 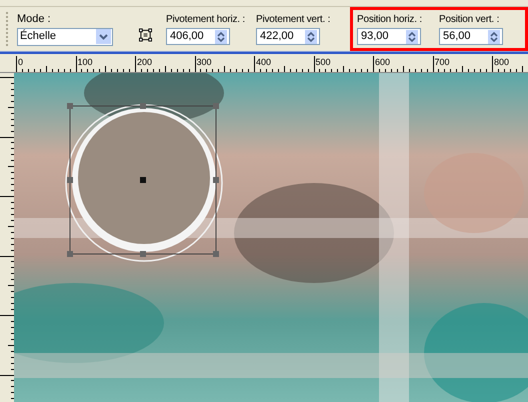 I want to click on field-label: Position horiz. :, so click(x=390, y=19).